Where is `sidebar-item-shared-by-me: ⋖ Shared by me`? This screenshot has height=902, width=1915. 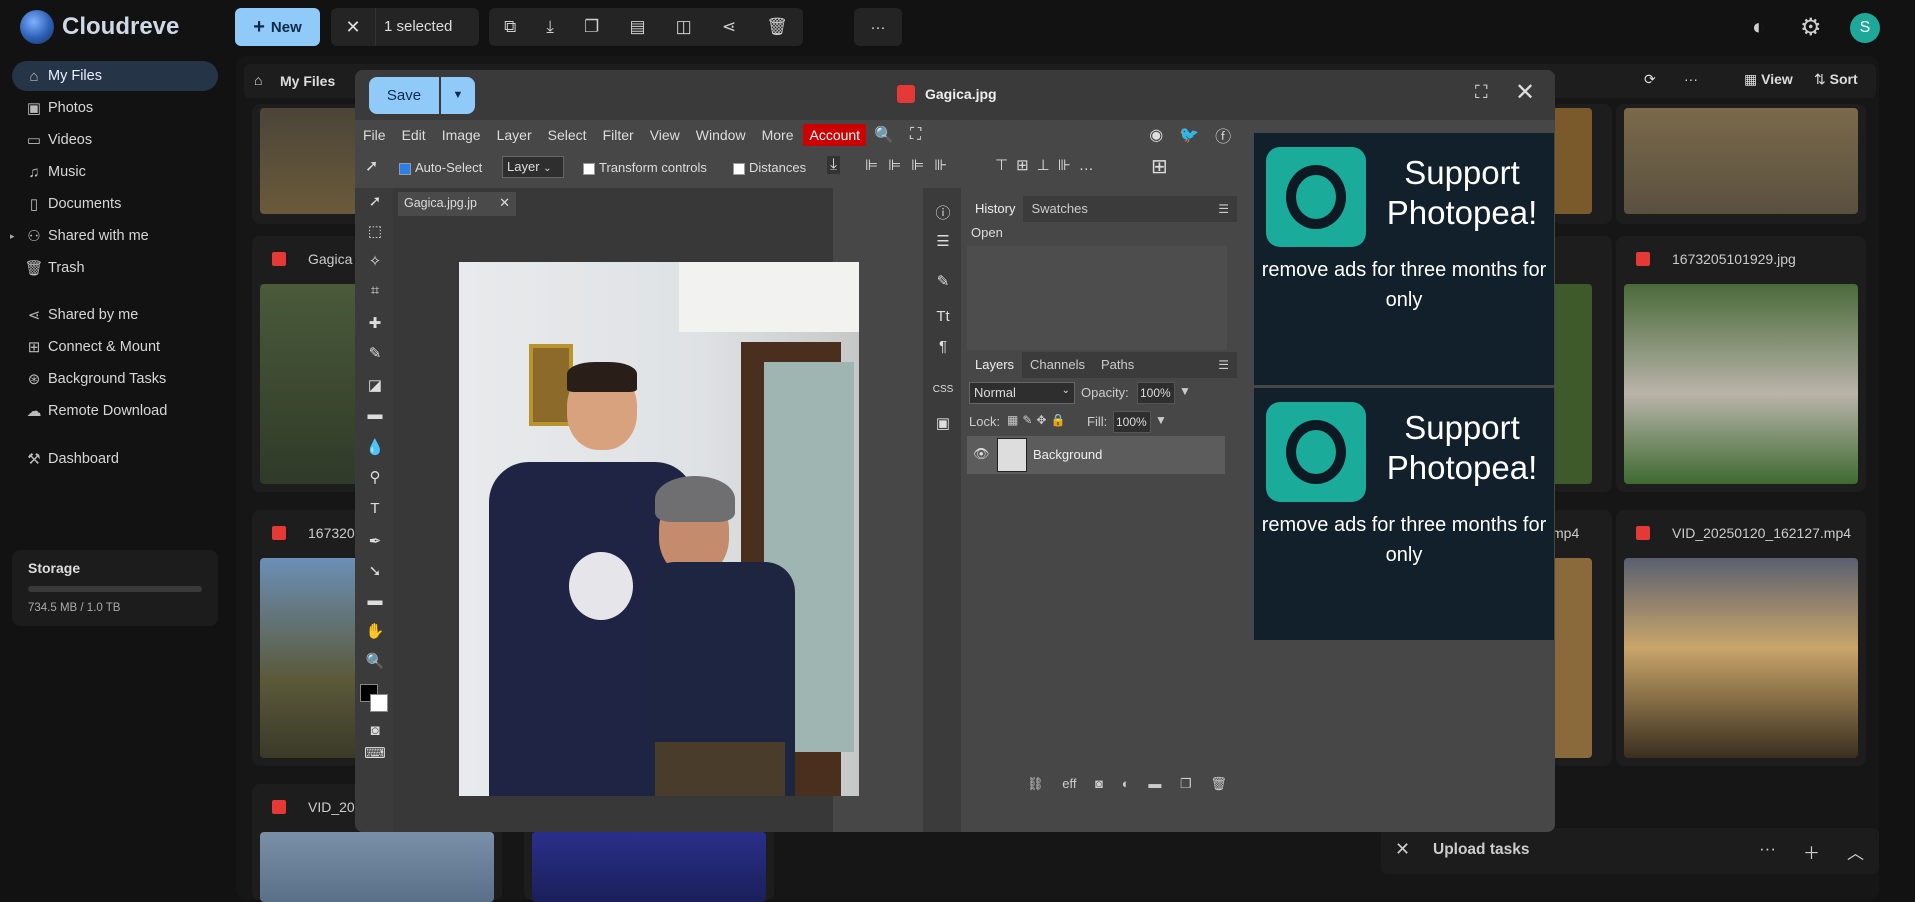
sidebar-item-shared-by-me: ⋖ Shared by me is located at coordinates (115, 315).